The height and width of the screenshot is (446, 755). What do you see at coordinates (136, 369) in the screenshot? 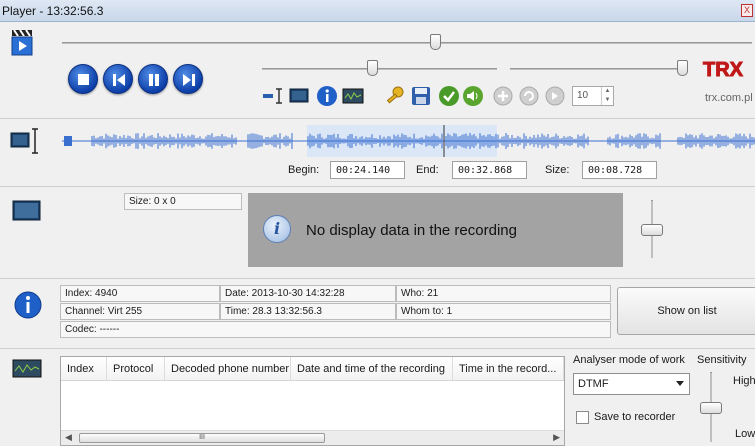
I see `column-protocol: Protocol` at bounding box center [136, 369].